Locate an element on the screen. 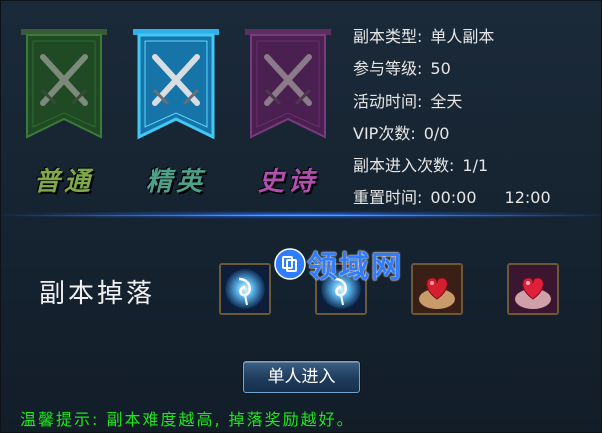  info-level: 参与等级: 50 is located at coordinates (402, 67).